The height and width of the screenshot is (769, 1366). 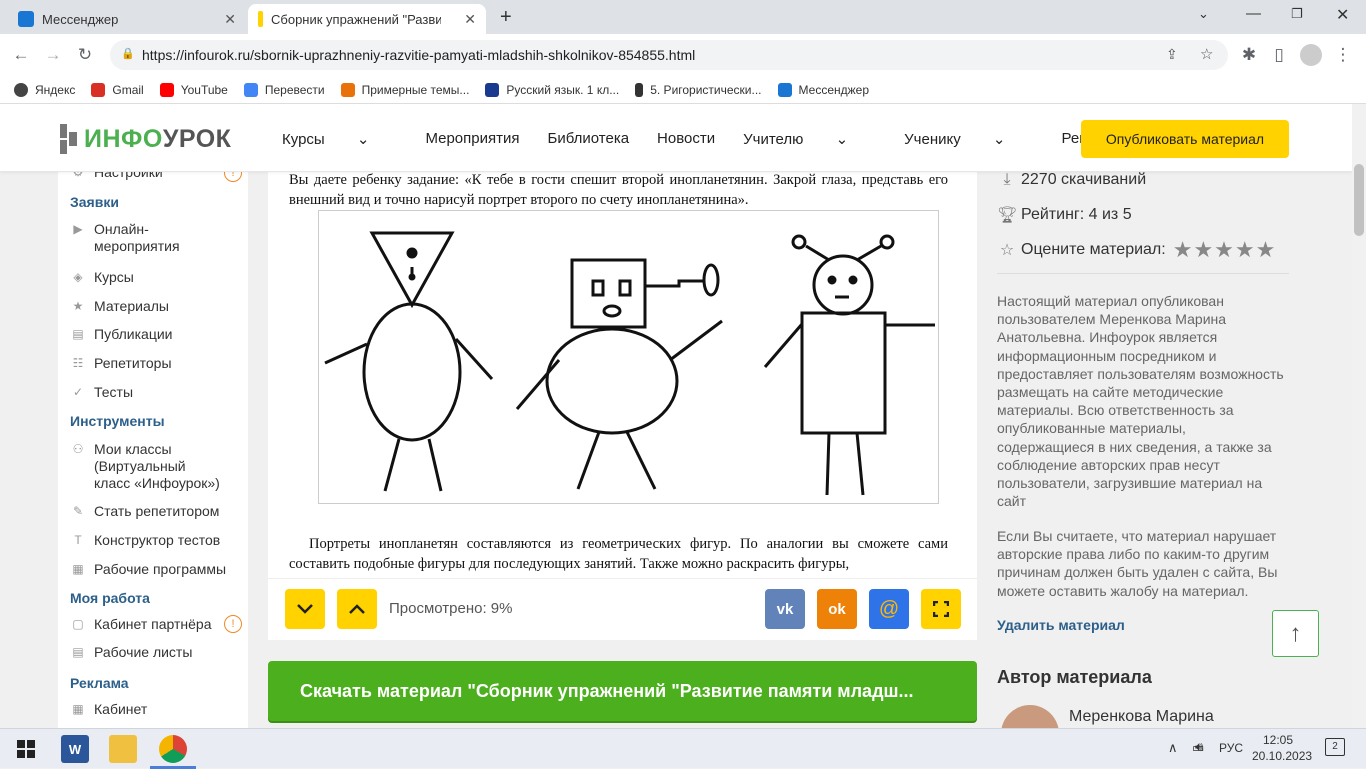 What do you see at coordinates (785, 609) in the screenshot?
I see `vk-share-button: vk` at bounding box center [785, 609].